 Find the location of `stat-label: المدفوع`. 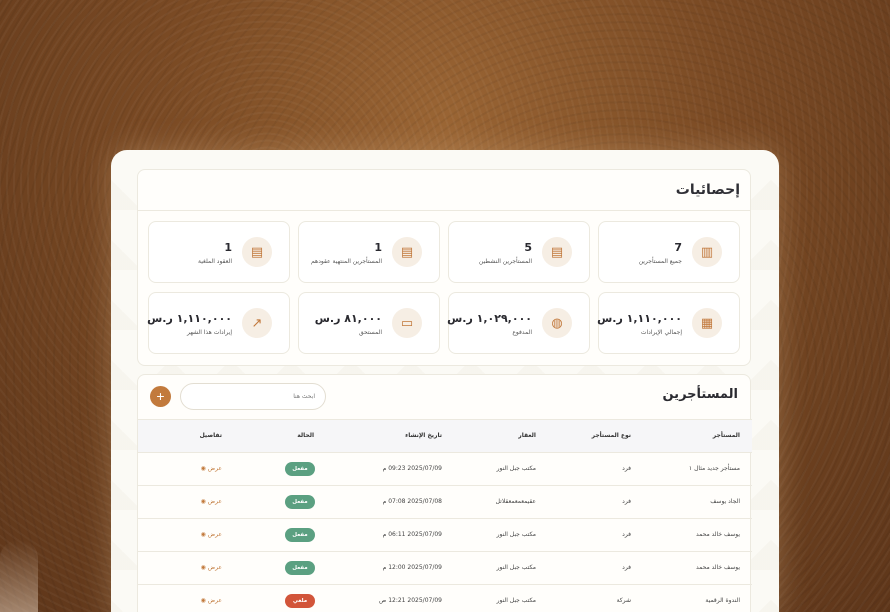

stat-label: المدفوع is located at coordinates (522, 332).